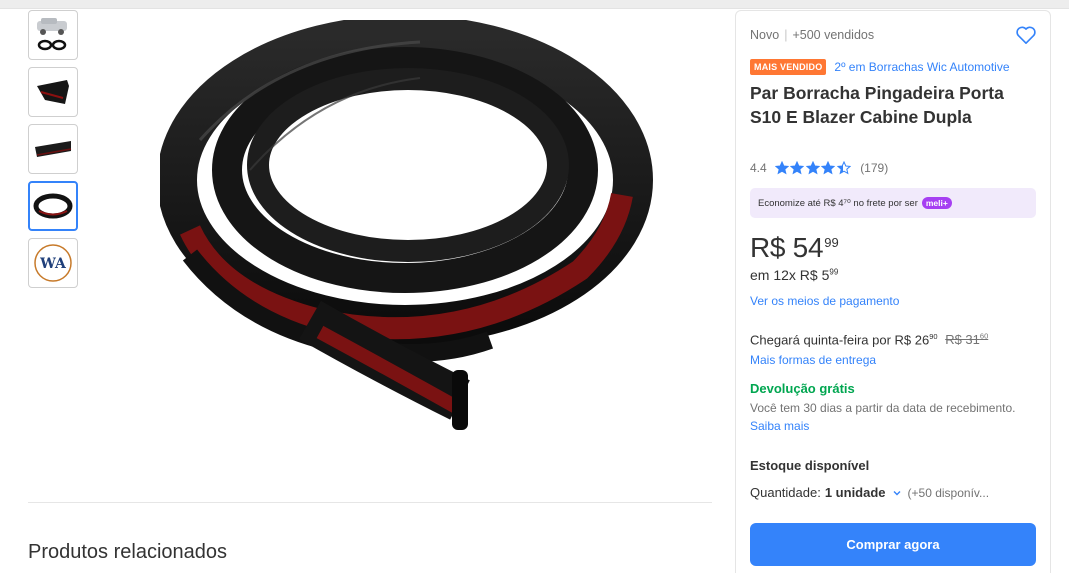 This screenshot has height=573, width=1069. What do you see at coordinates (1026, 35) in the screenshot?
I see `heart-icon` at bounding box center [1026, 35].